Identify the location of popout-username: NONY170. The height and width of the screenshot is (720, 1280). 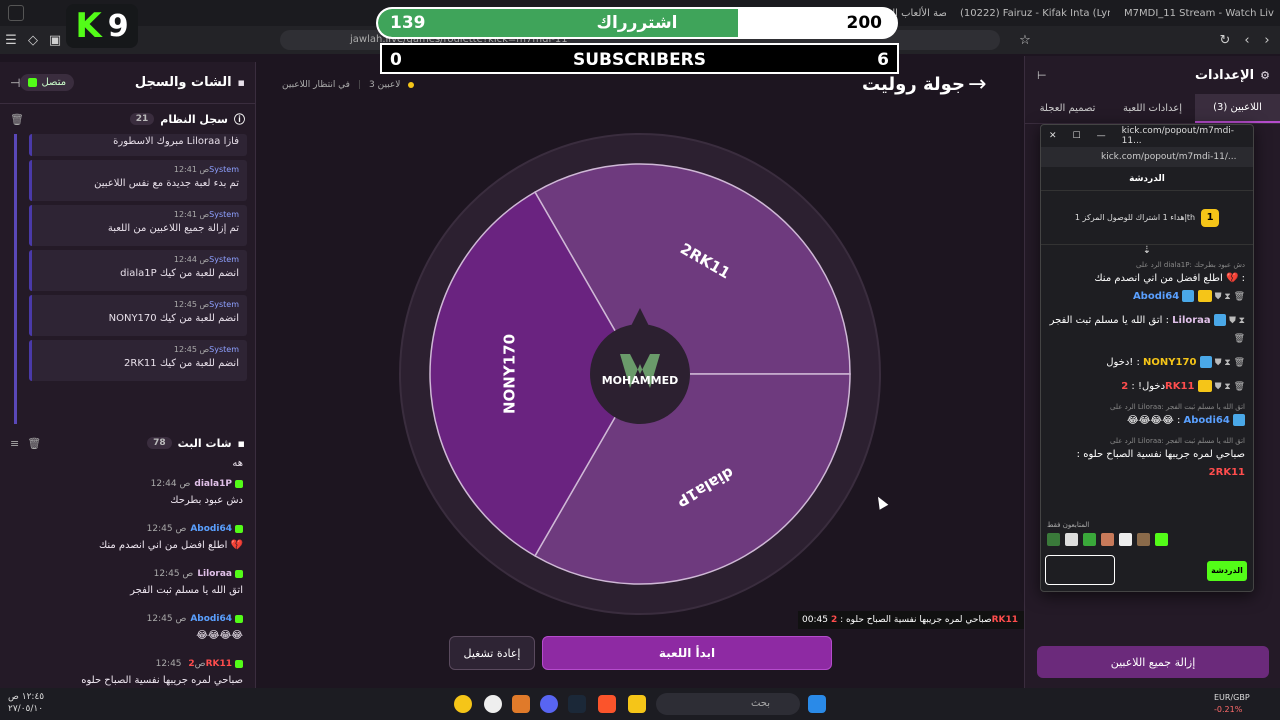
(1169, 362).